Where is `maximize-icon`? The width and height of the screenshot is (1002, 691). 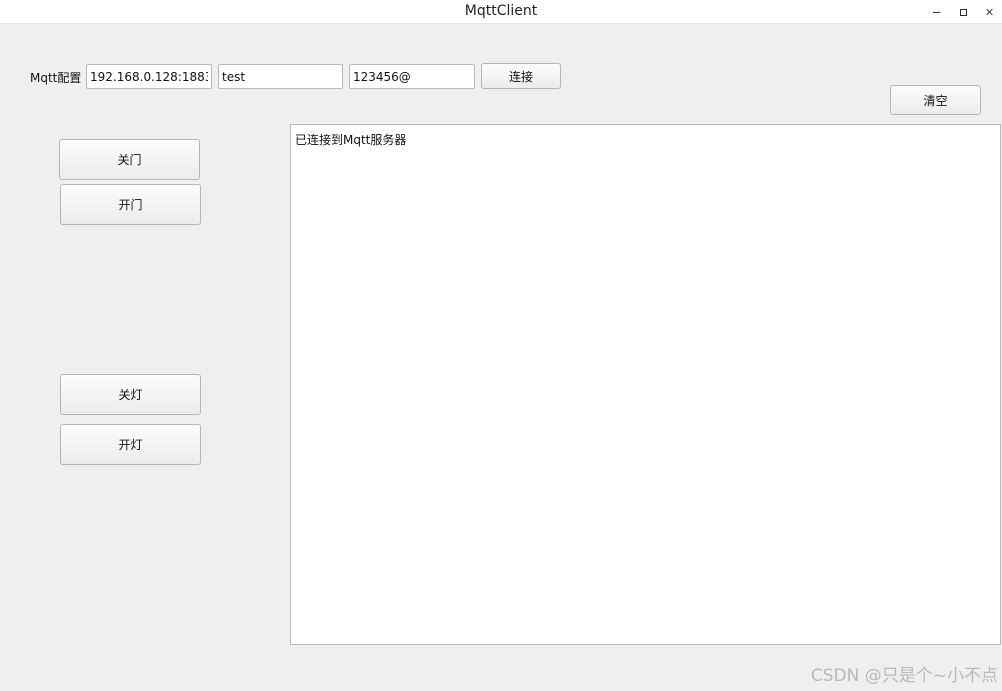
maximize-icon is located at coordinates (963, 12).